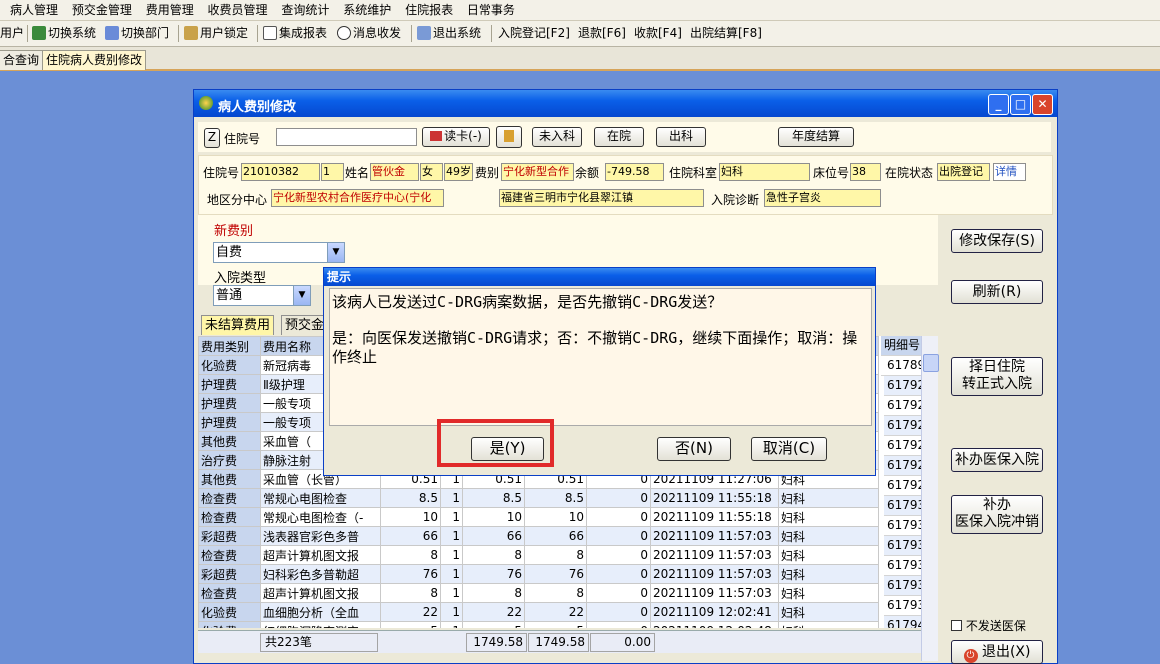 The width and height of the screenshot is (1160, 664). I want to click on no-send-checkbox, so click(956, 625).